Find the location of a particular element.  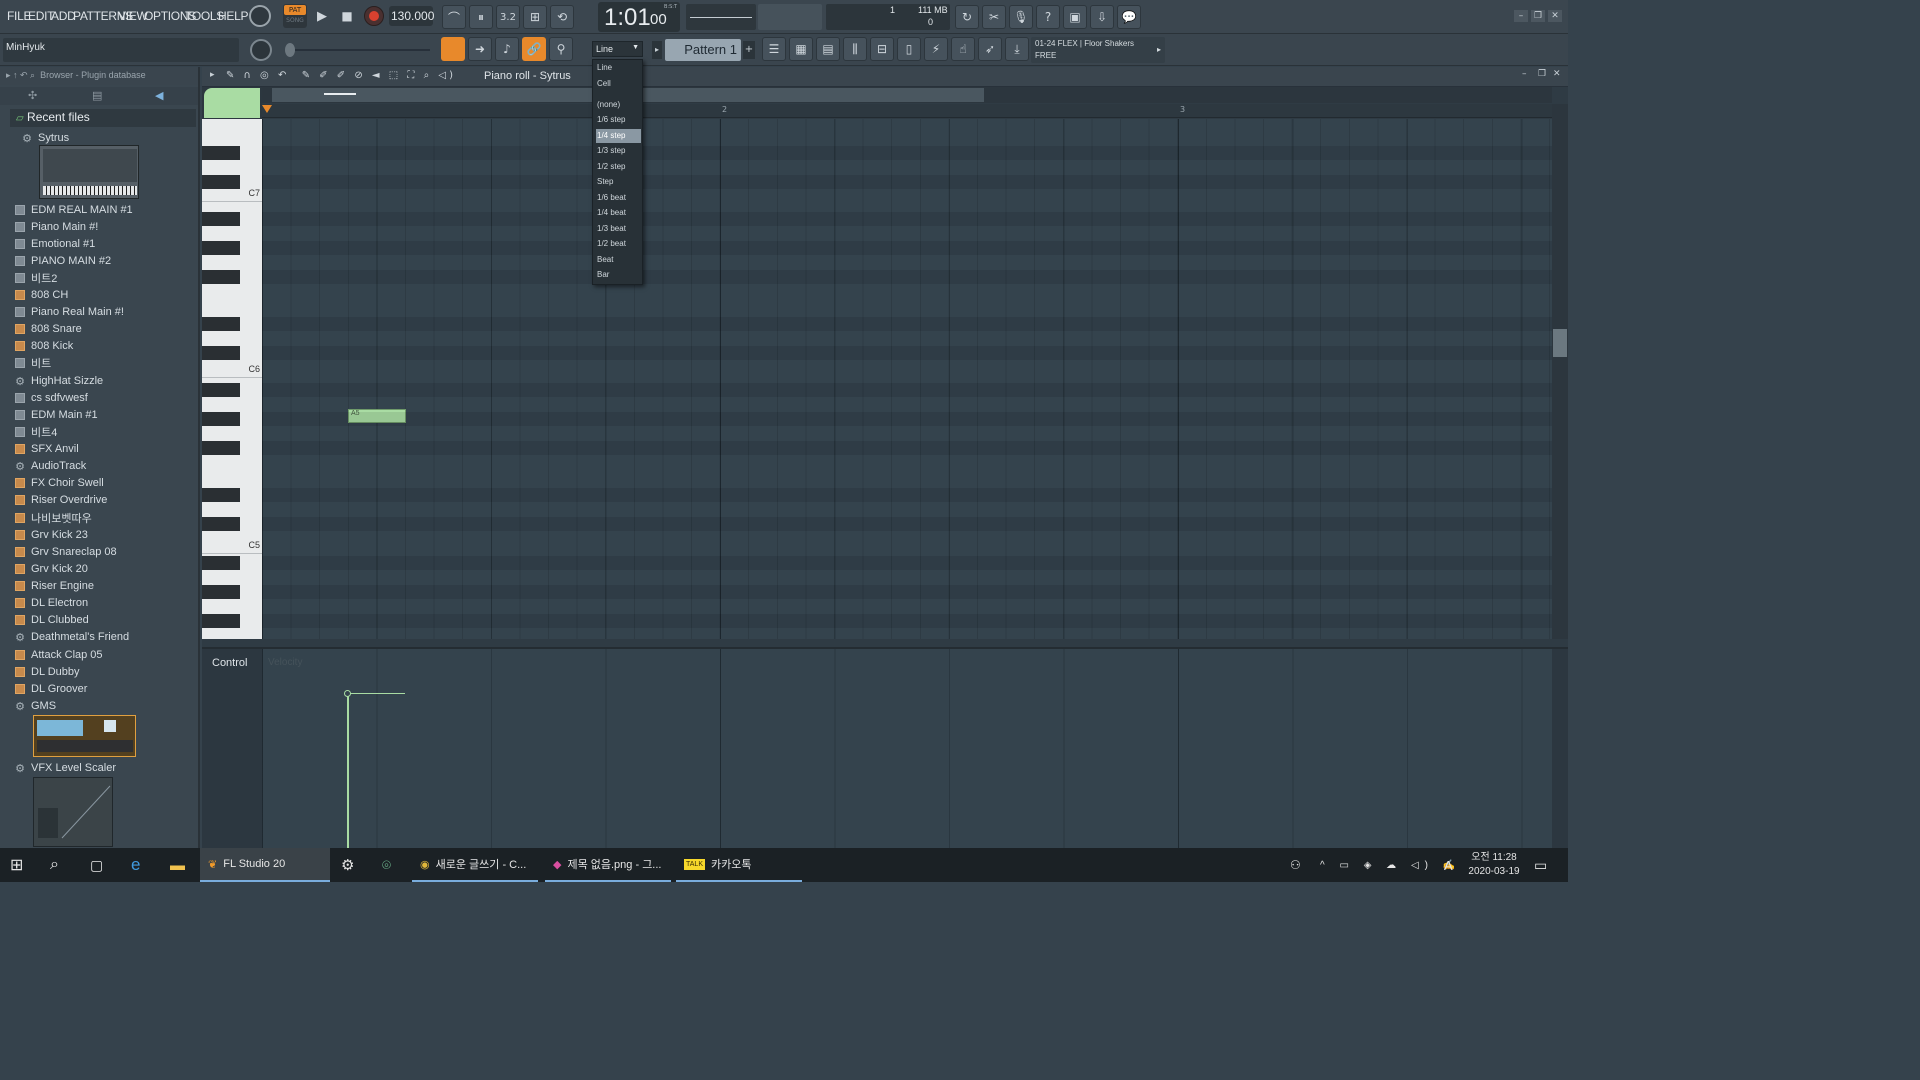

close-icon: ✕ is located at coordinates (1557, 74).